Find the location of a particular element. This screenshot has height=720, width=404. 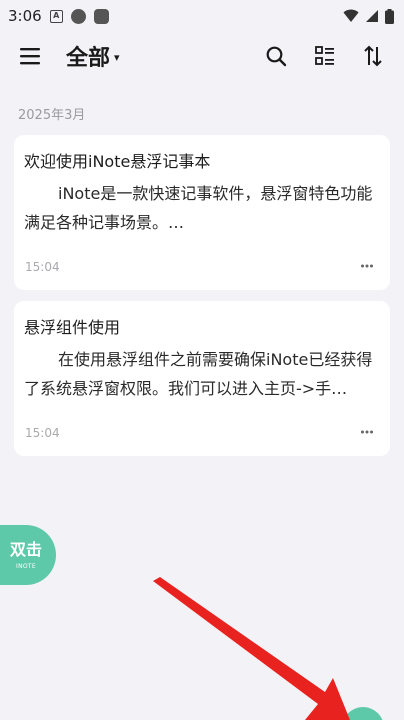

app-toolbar: 全部 ▾ is located at coordinates (202, 56).